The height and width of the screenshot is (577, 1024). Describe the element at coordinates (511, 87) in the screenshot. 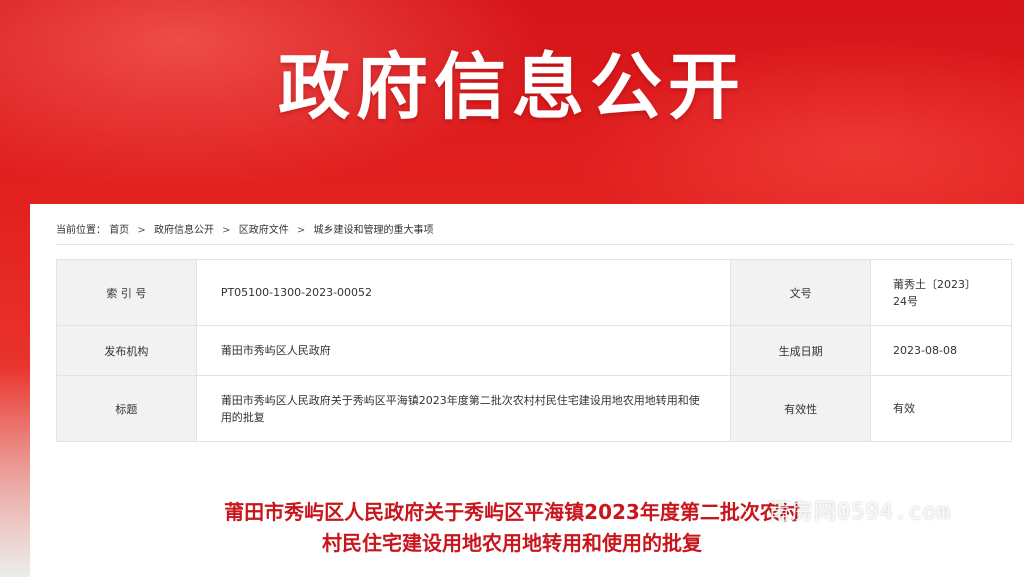

I see `banner-title: 政府信息公开` at that location.